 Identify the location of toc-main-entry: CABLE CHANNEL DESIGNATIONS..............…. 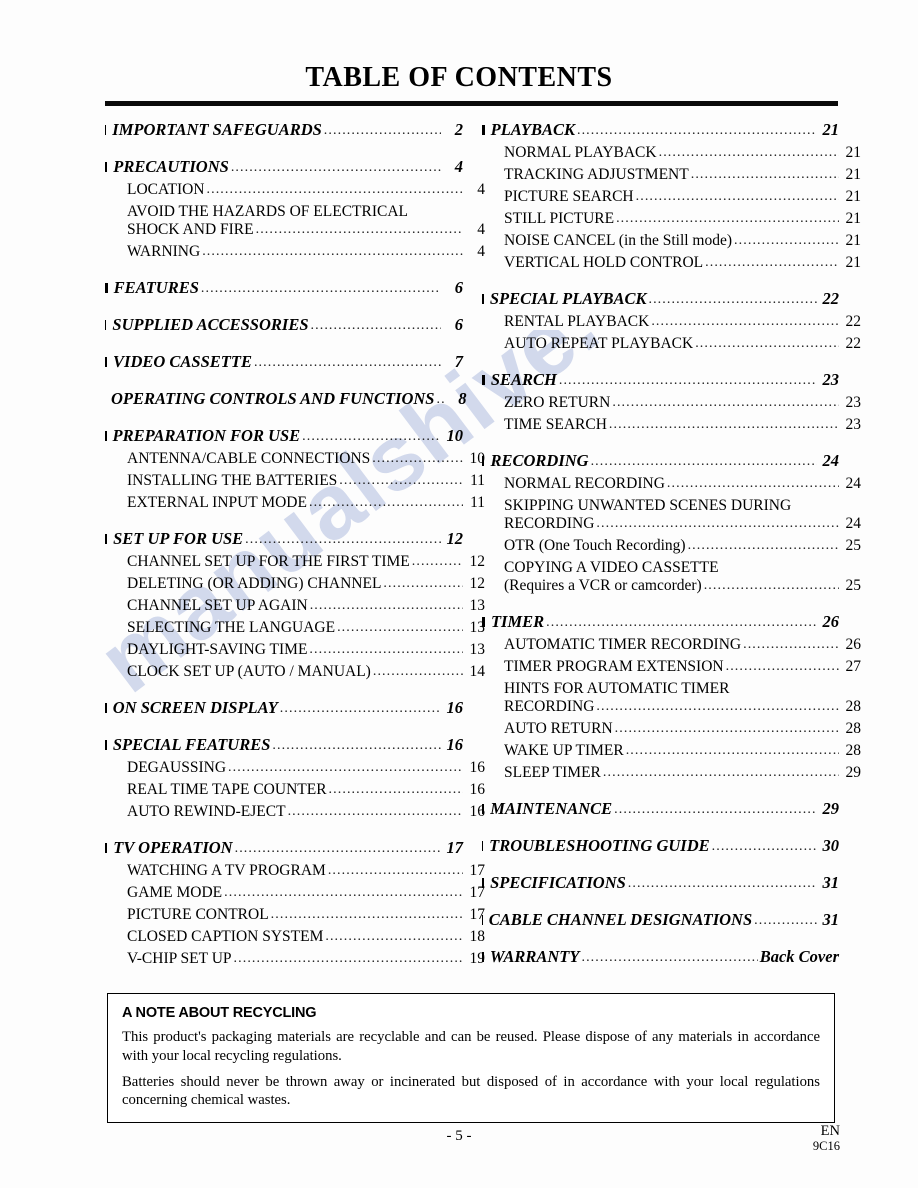
(660, 920).